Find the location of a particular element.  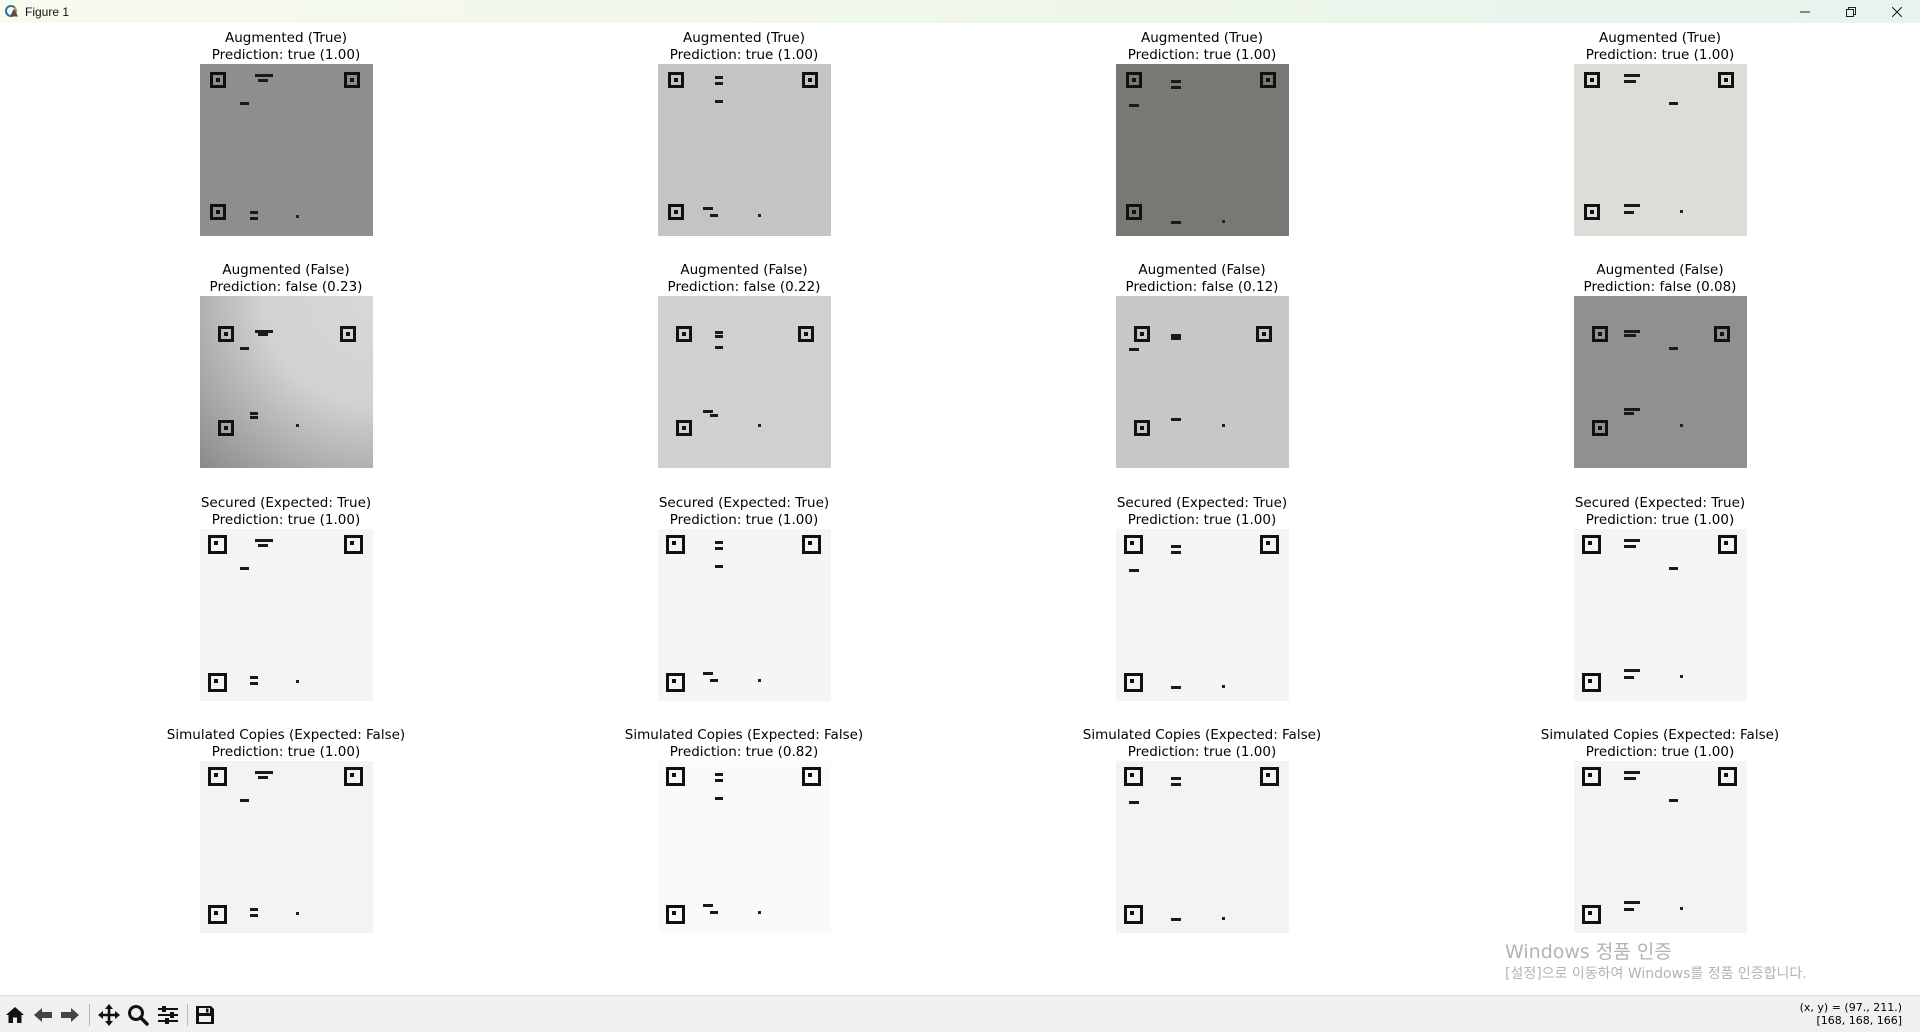

forward-button is located at coordinates (70, 1015).